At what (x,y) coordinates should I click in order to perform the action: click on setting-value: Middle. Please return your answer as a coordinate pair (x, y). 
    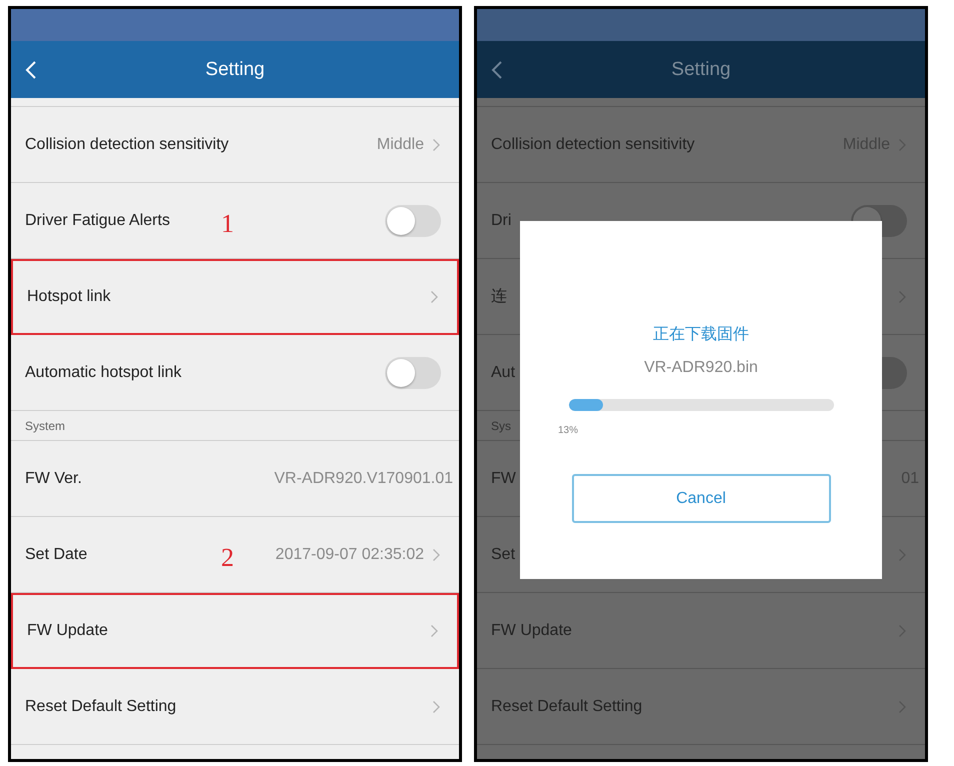
    Looking at the image, I should click on (400, 145).